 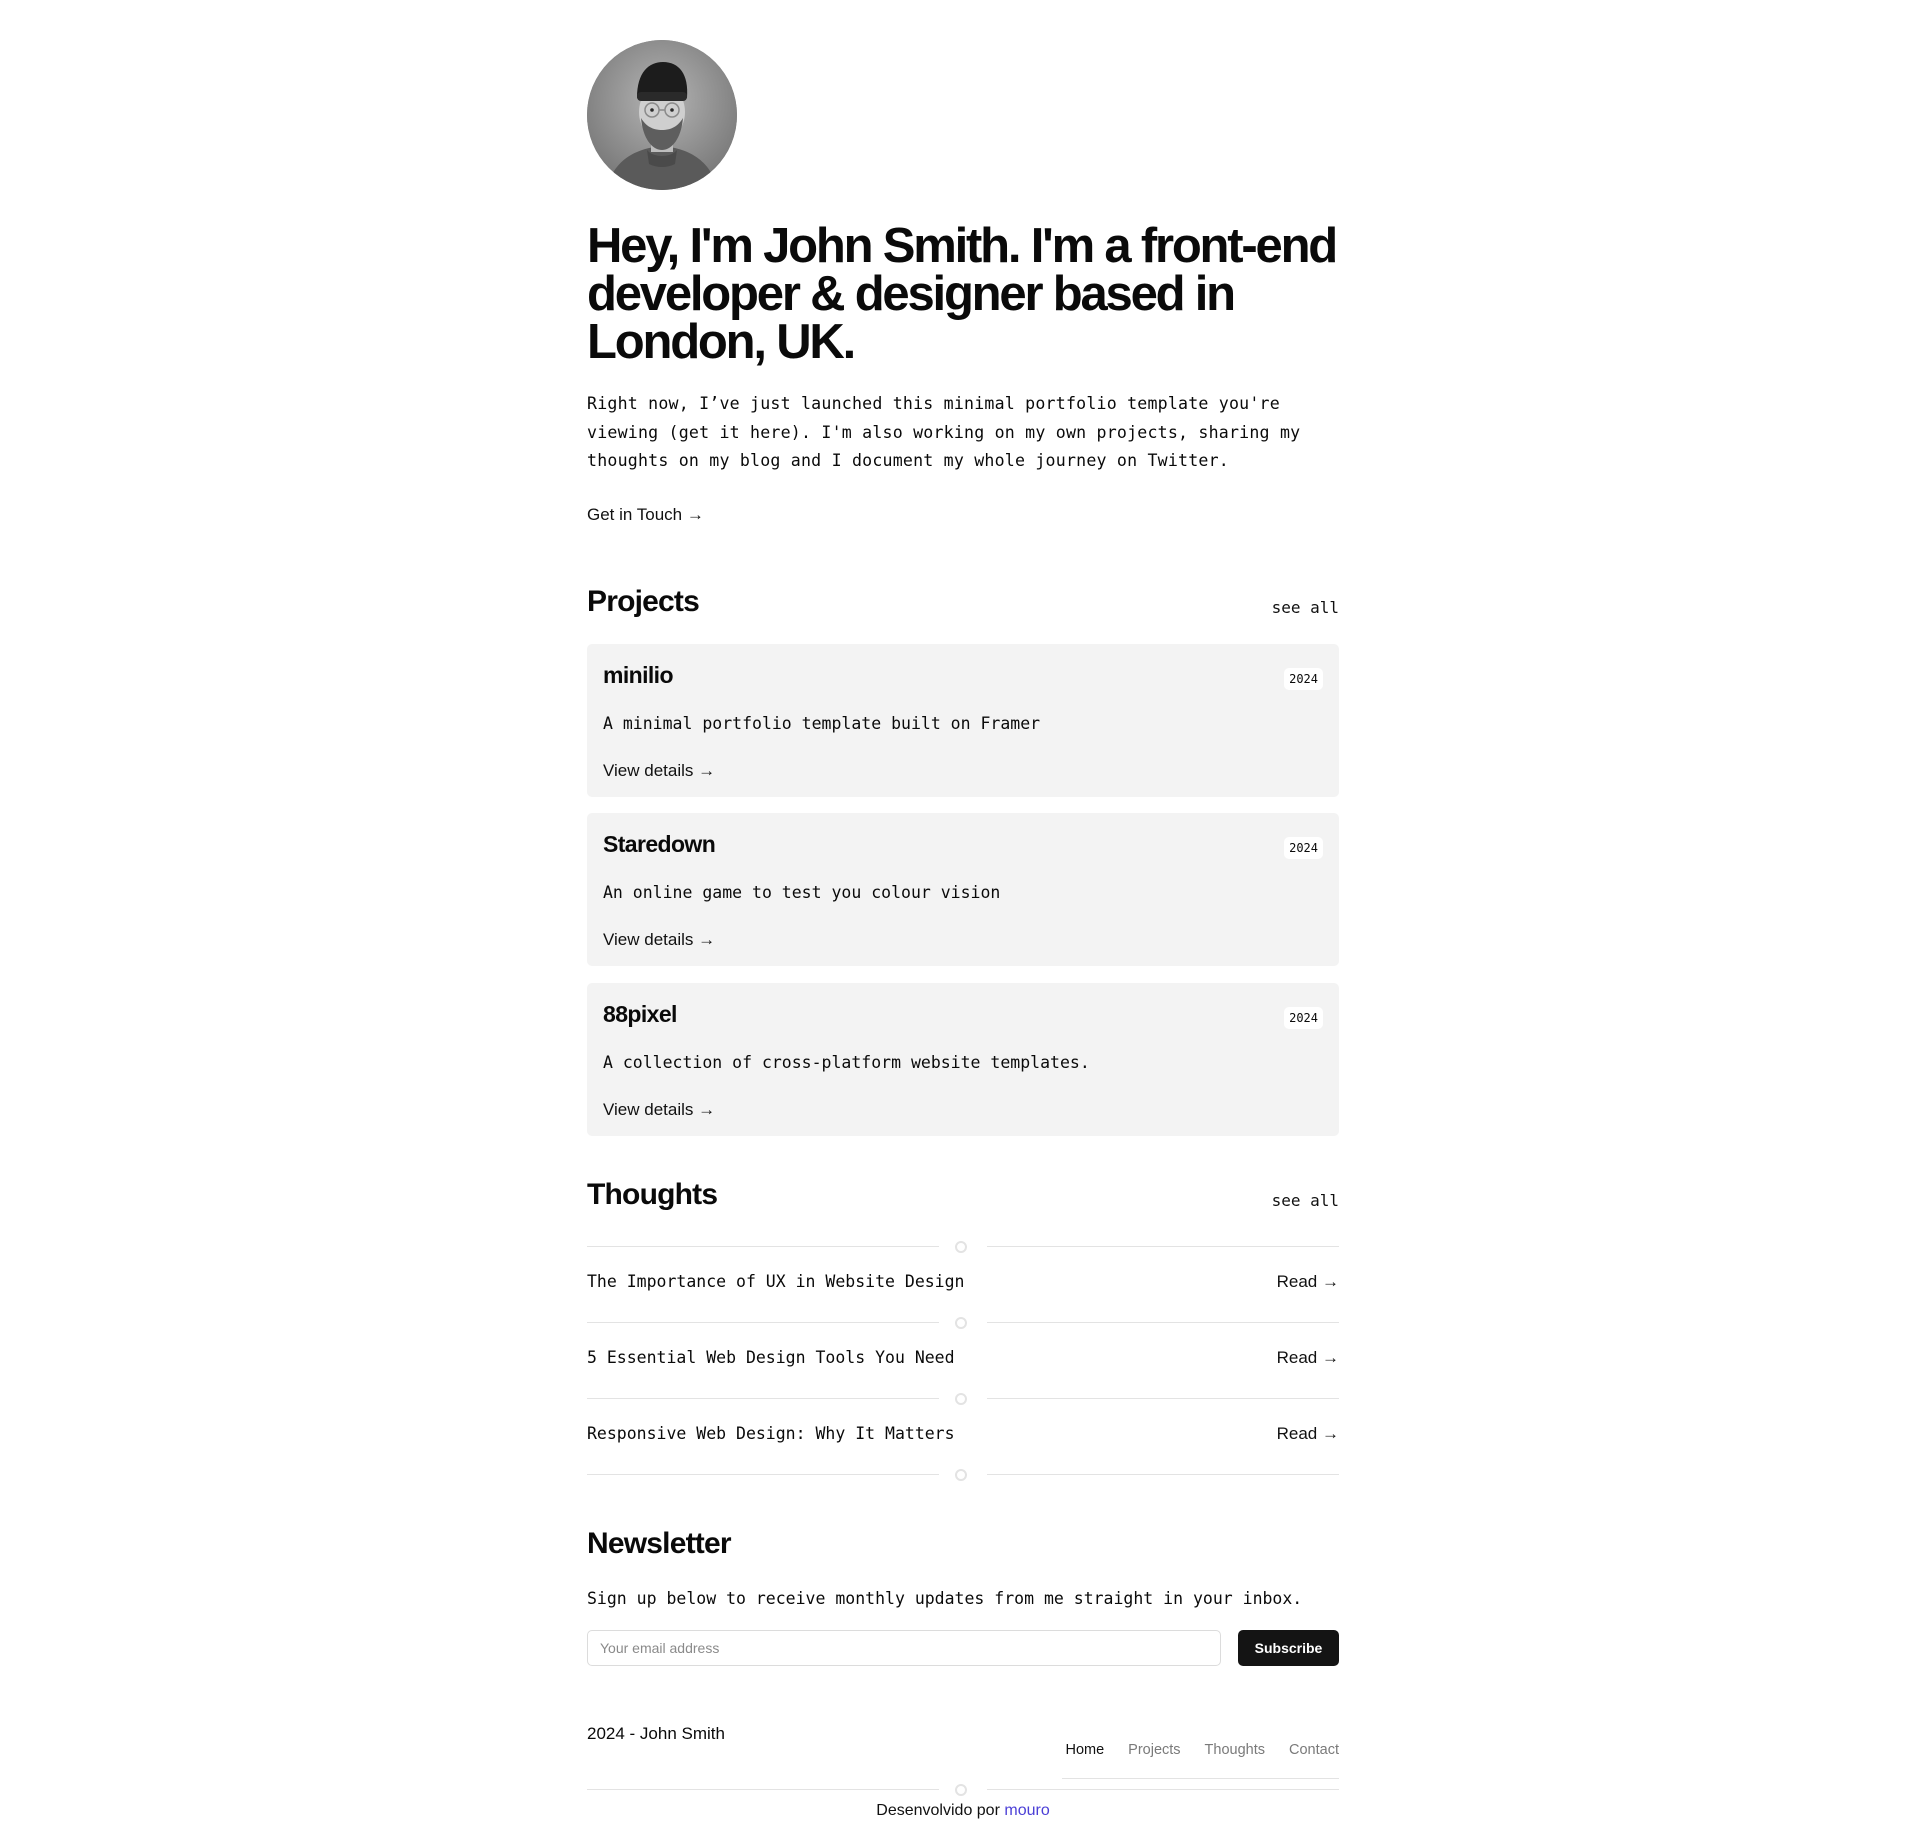 I want to click on subscribe-button: Subscribe, so click(x=1288, y=1648).